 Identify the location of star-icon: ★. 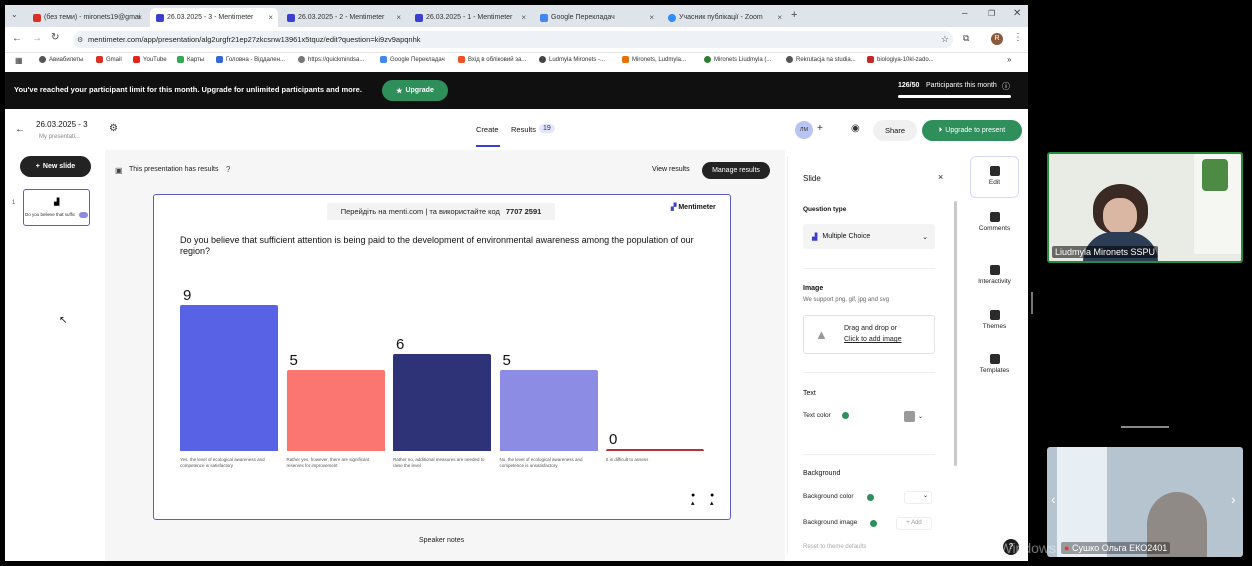
(399, 91).